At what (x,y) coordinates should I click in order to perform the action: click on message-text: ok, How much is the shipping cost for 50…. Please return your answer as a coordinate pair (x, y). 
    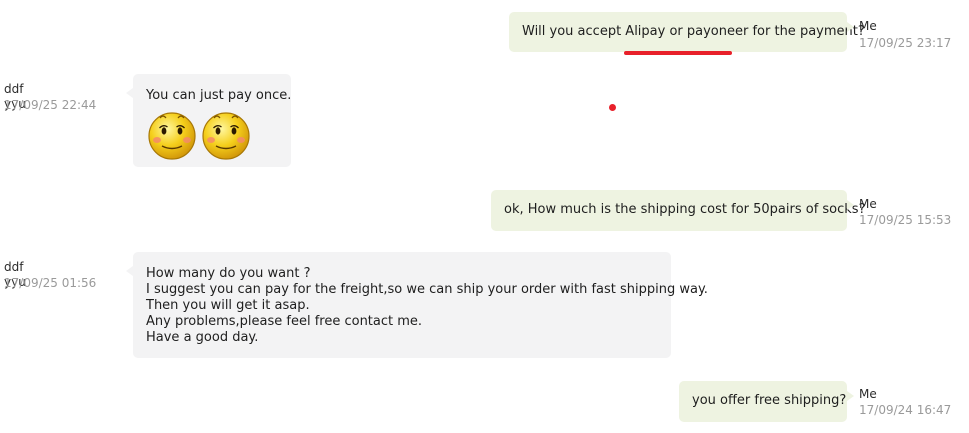
    Looking at the image, I should click on (685, 209).